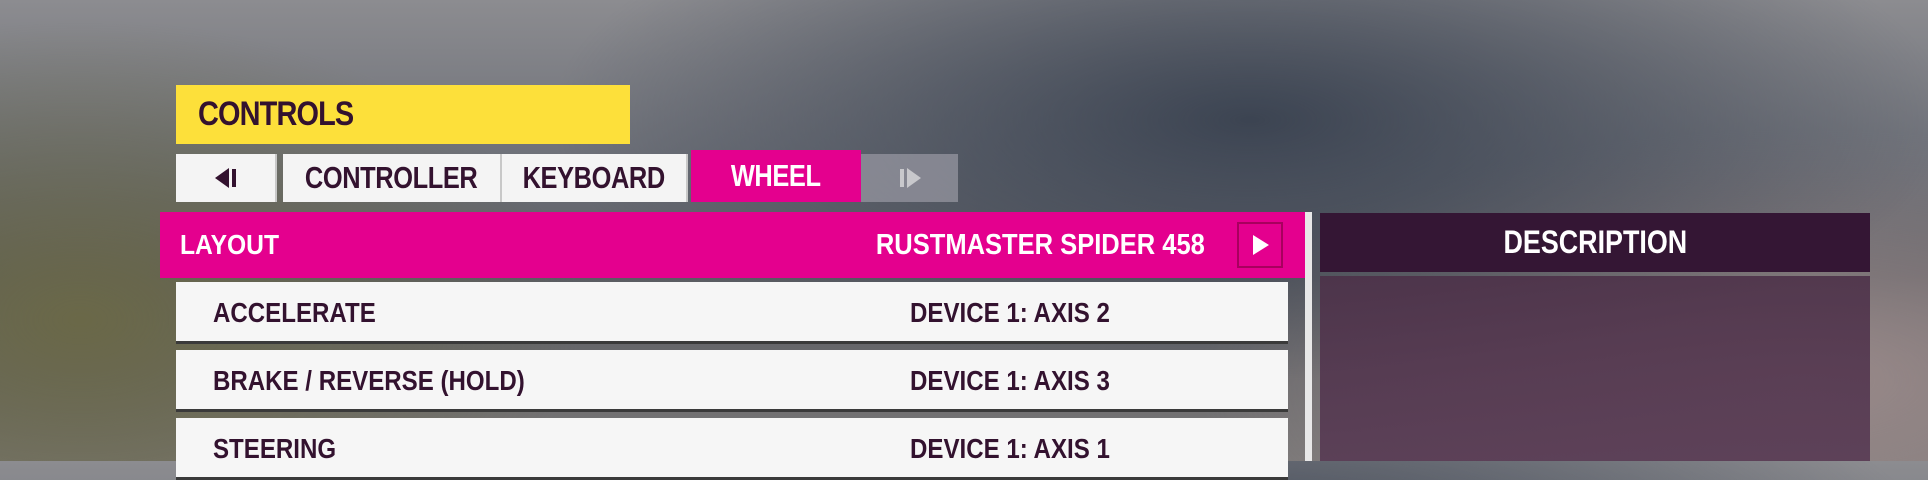  What do you see at coordinates (732, 449) in the screenshot?
I see `binding-row: STEERING DEVICE 1: AXIS 1` at bounding box center [732, 449].